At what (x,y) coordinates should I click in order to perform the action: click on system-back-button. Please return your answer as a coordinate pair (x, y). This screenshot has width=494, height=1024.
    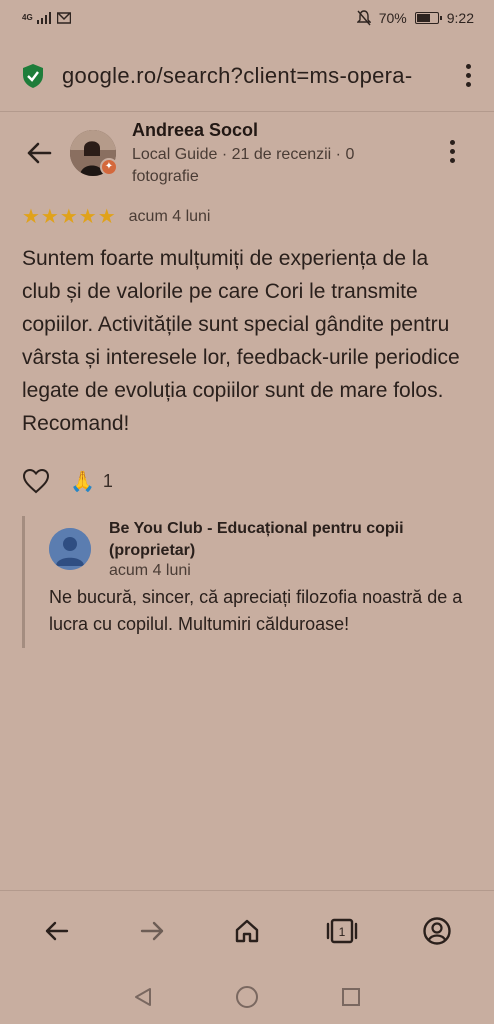
    Looking at the image, I should click on (143, 997).